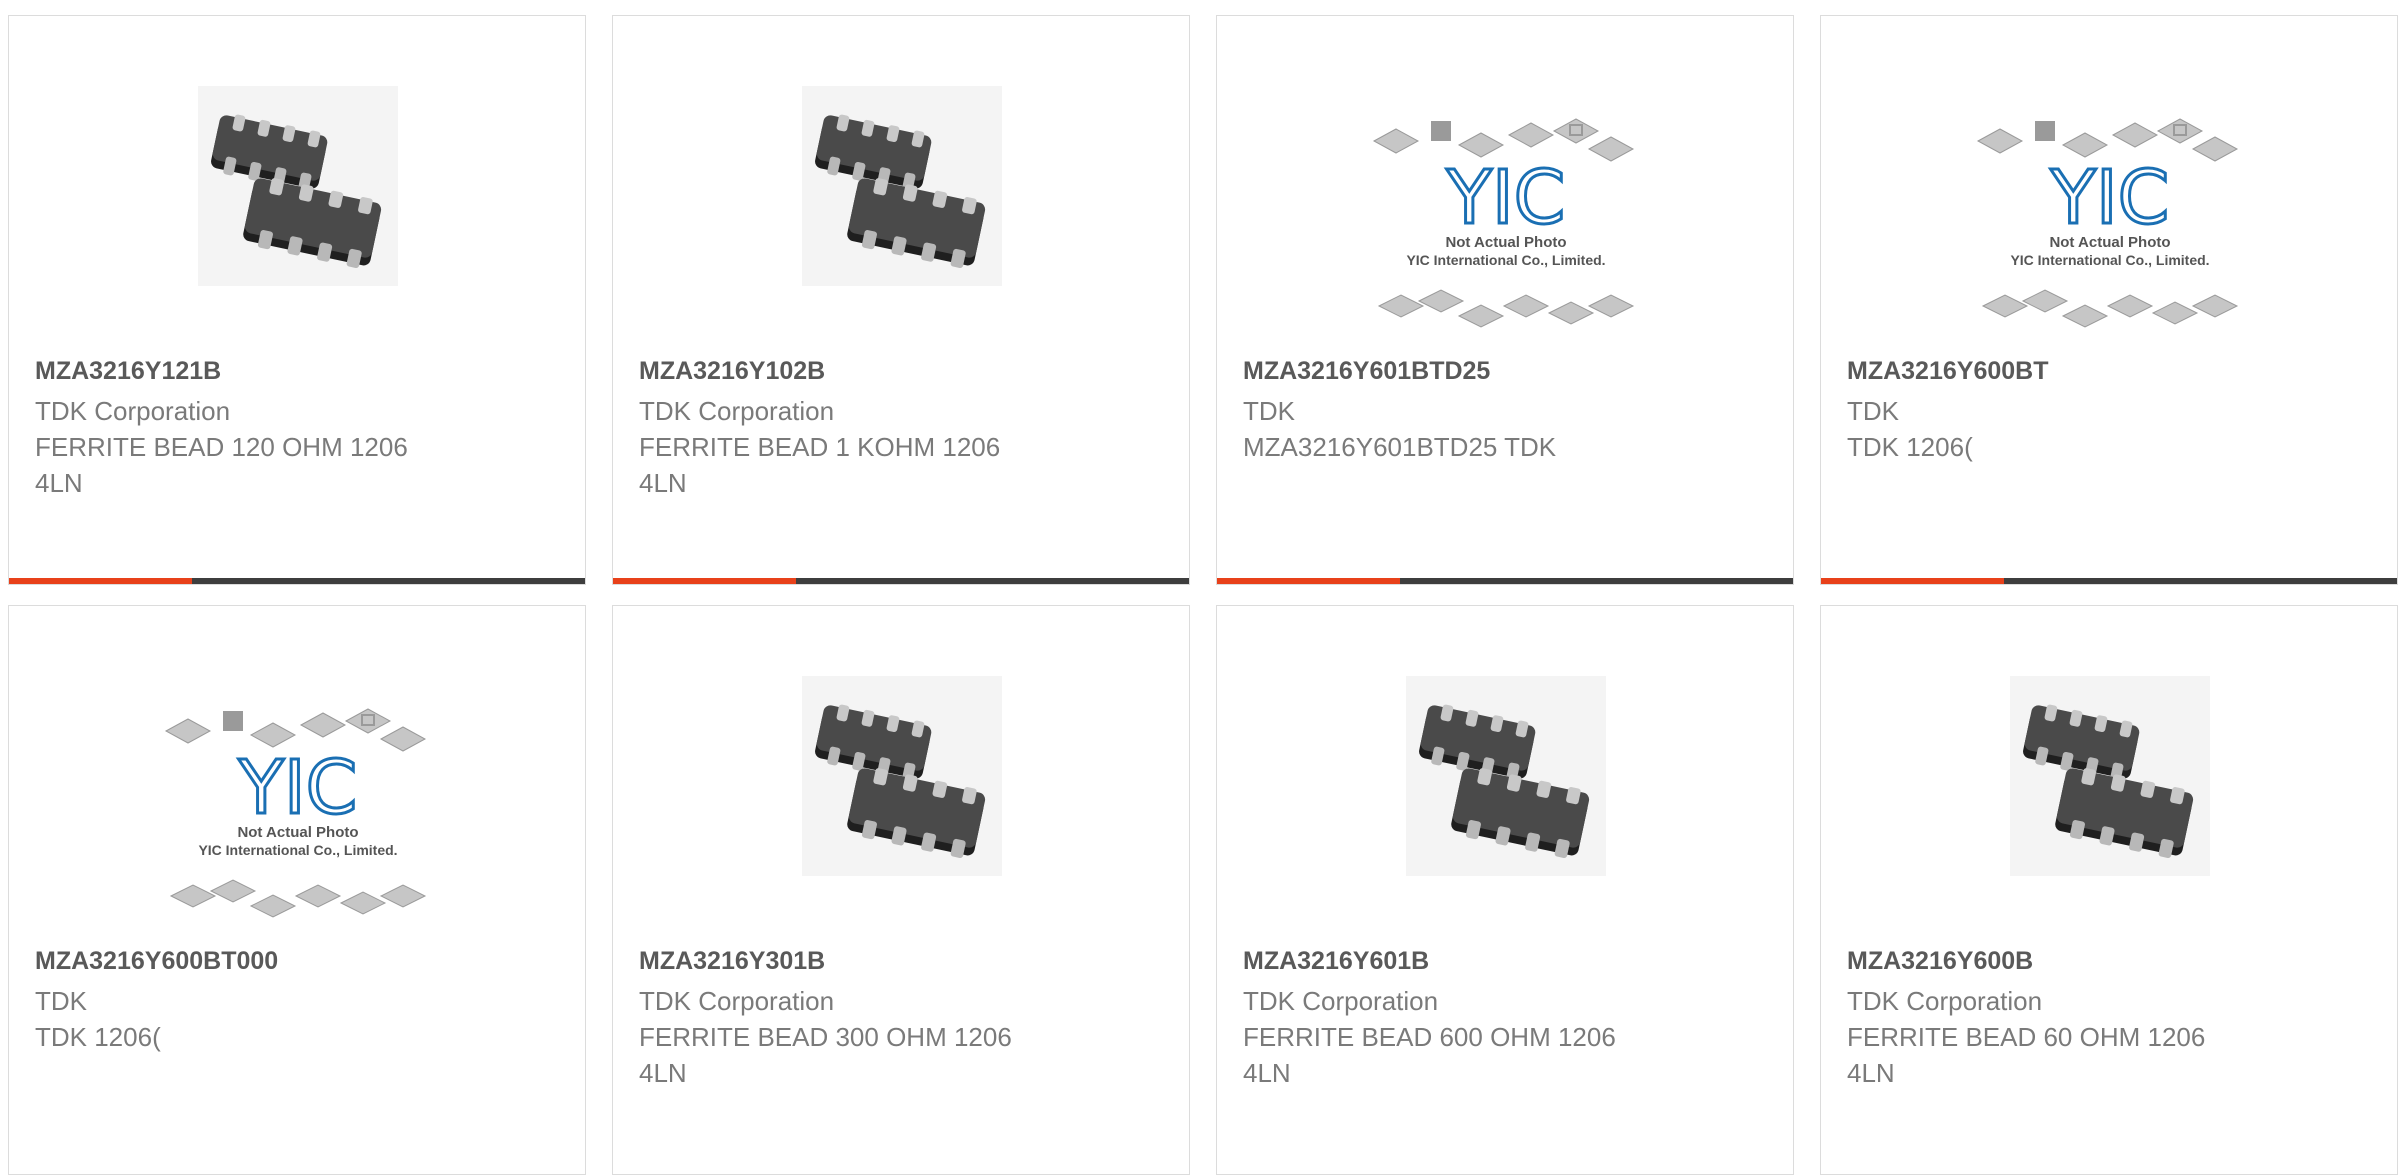 The width and height of the screenshot is (2400, 1175). Describe the element at coordinates (820, 447) in the screenshot. I see `description-line: FERRITE BEAD 1 KOHM 1206` at that location.